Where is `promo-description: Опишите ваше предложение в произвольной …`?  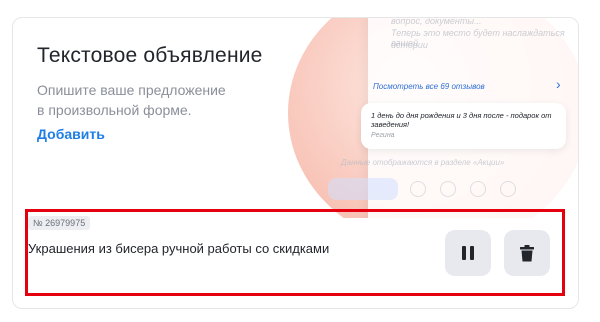
promo-description: Опишите ваше предложение в произвольной … is located at coordinates (131, 100).